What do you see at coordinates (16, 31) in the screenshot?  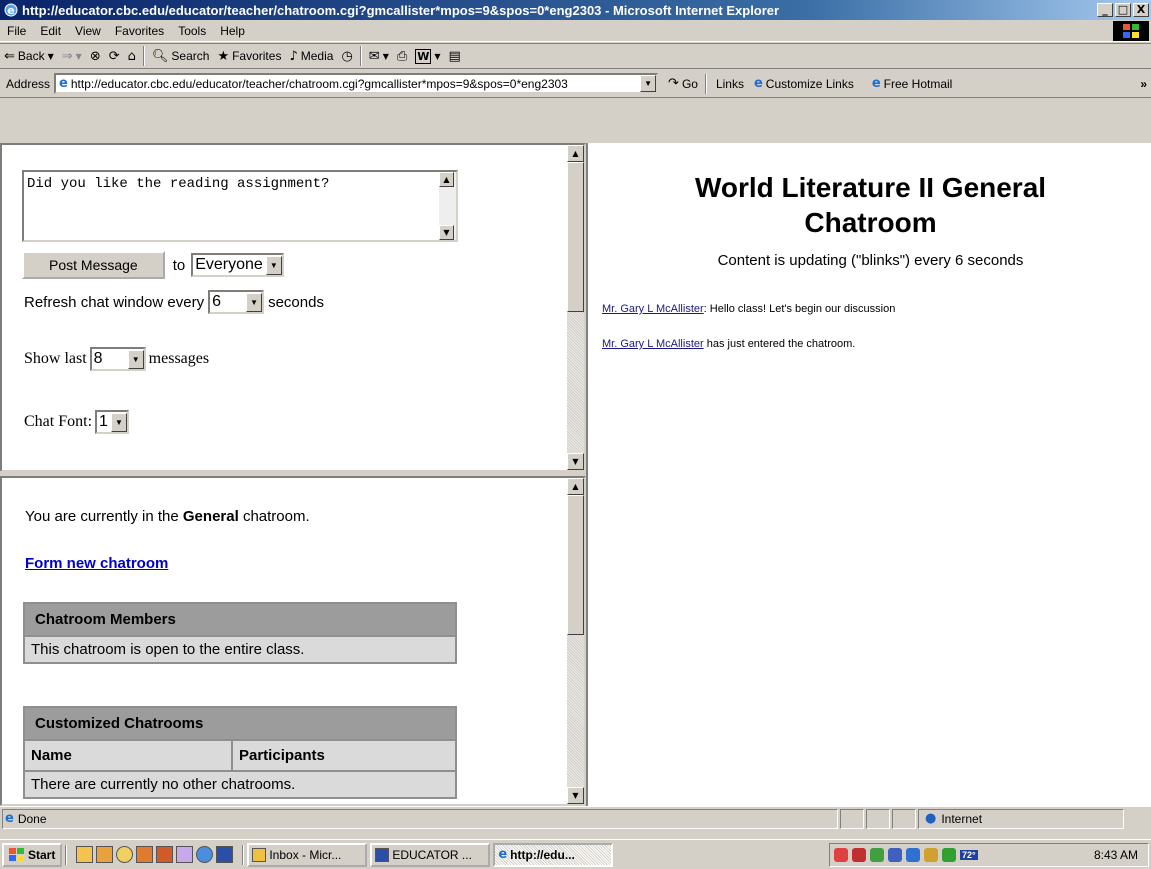 I see `menu-file: File` at bounding box center [16, 31].